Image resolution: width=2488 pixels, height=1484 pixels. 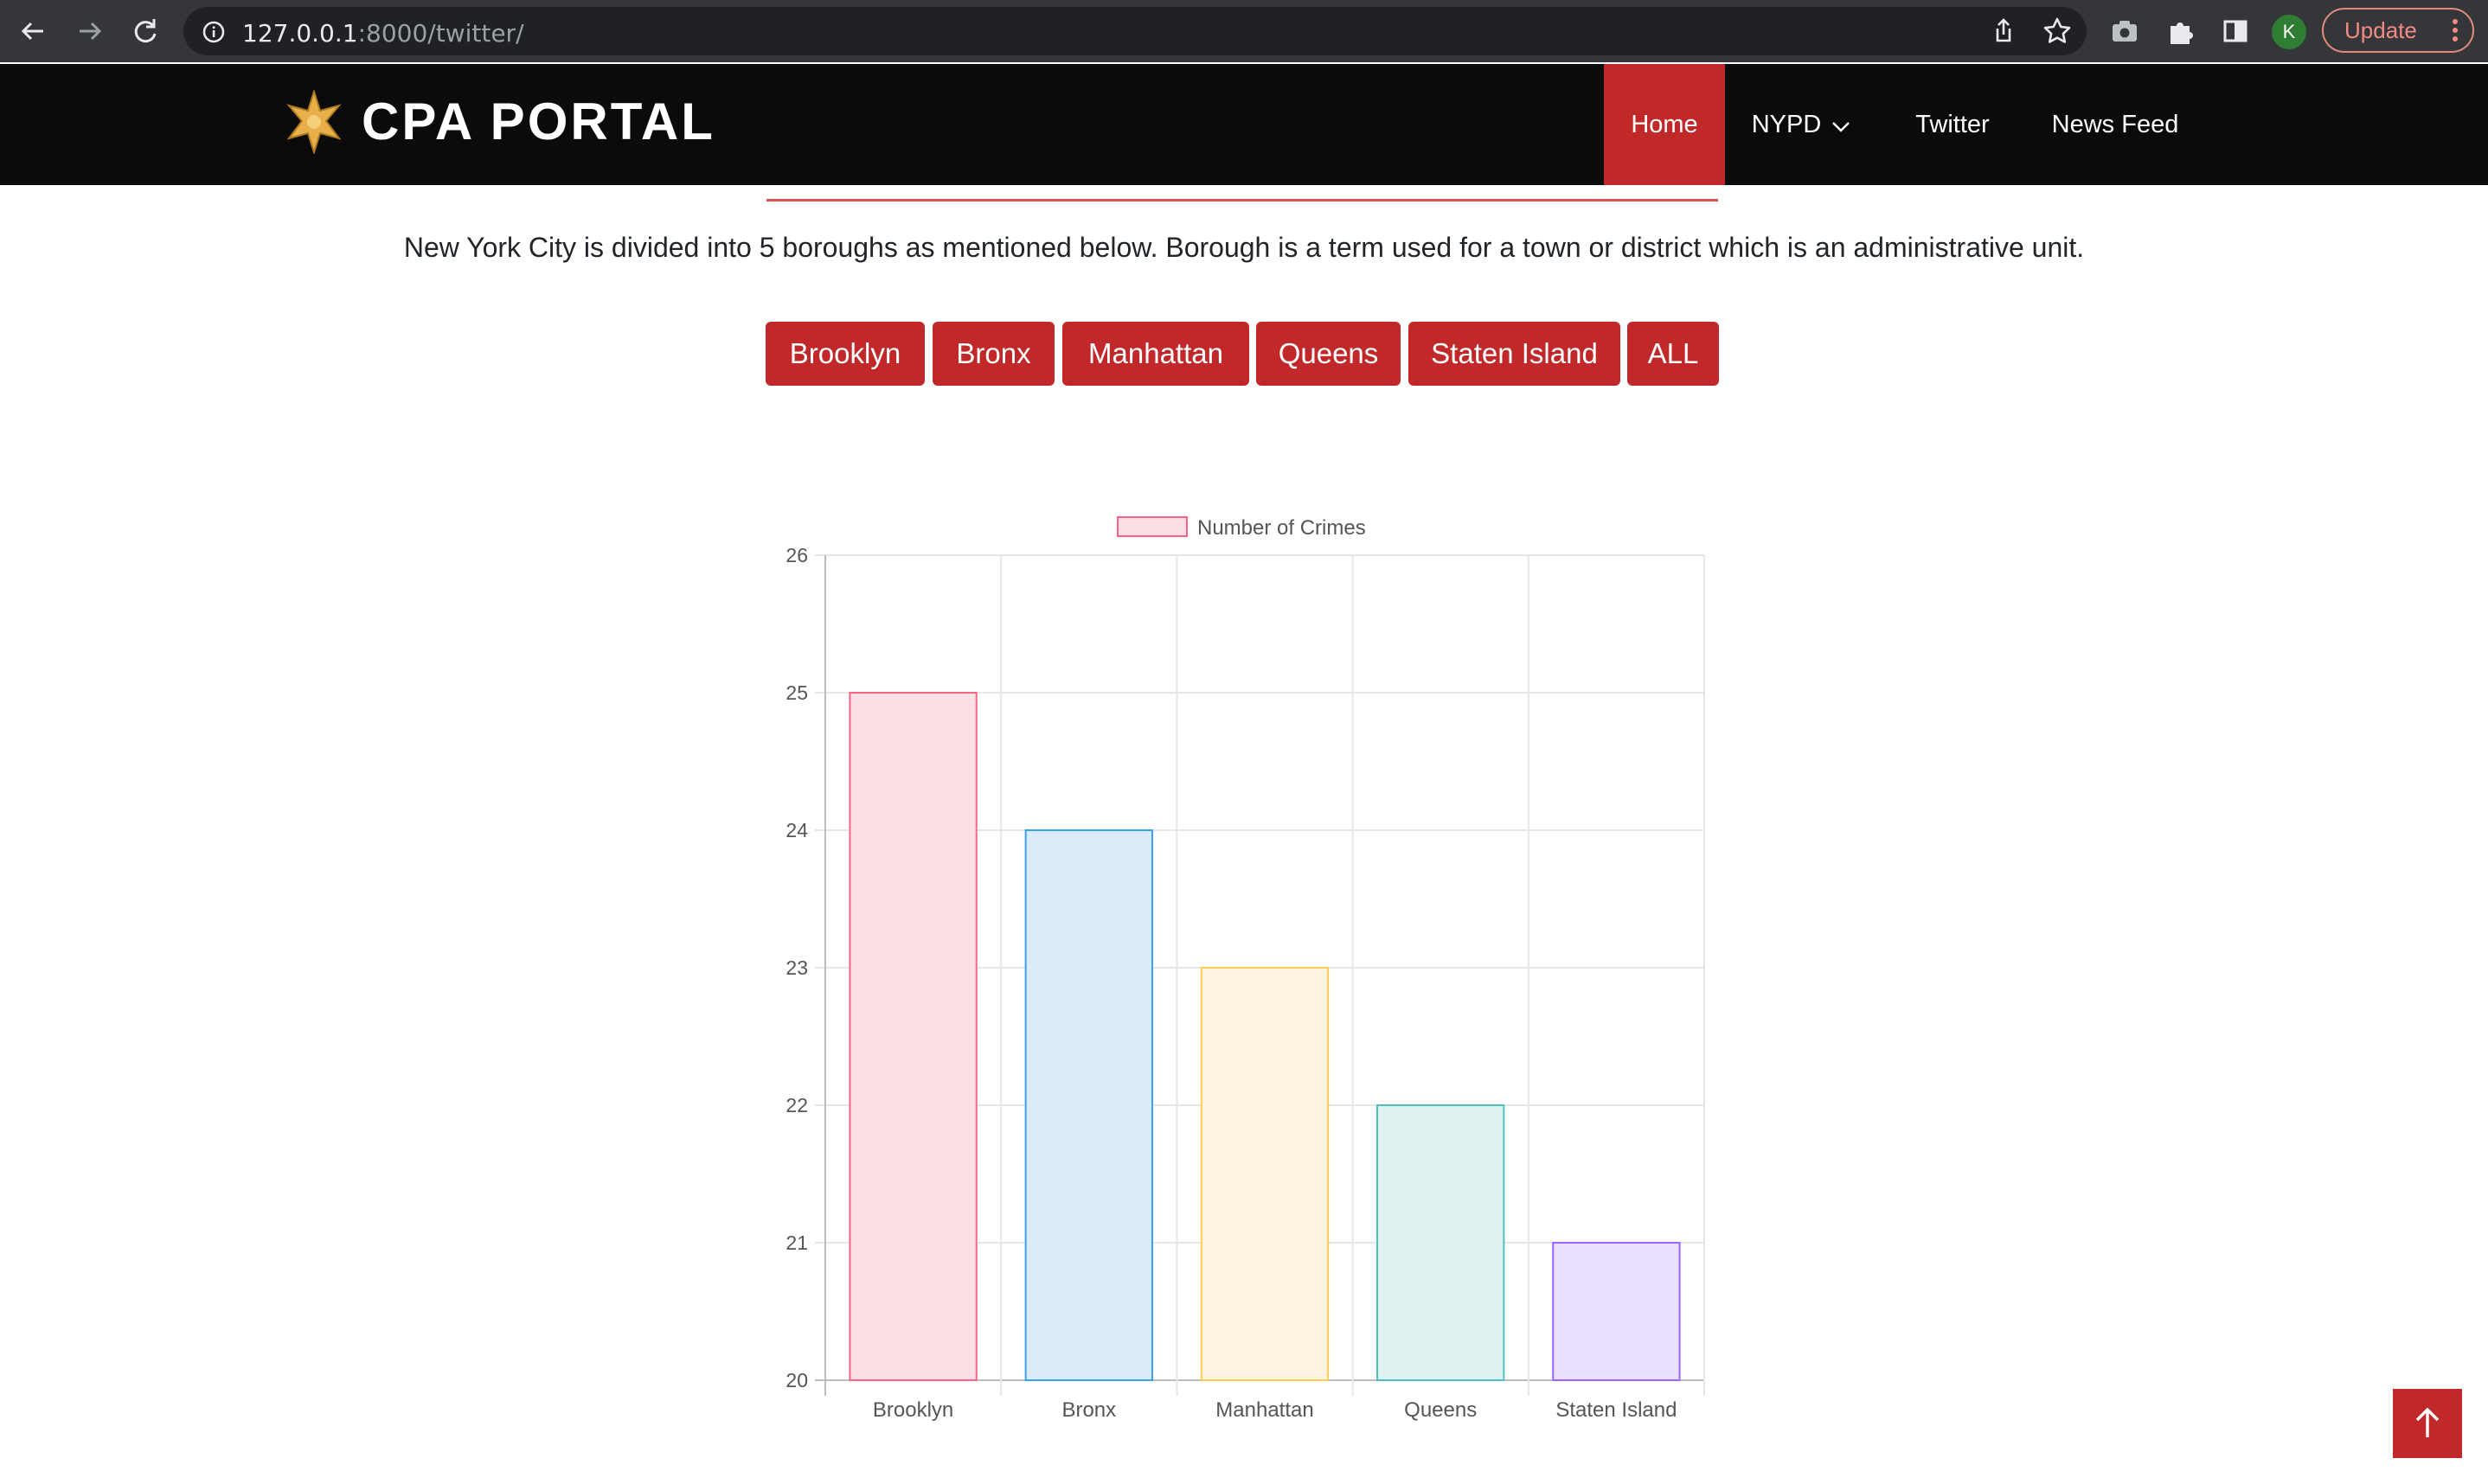 I want to click on nav-news-feed-label: News Feed, so click(x=2115, y=125).